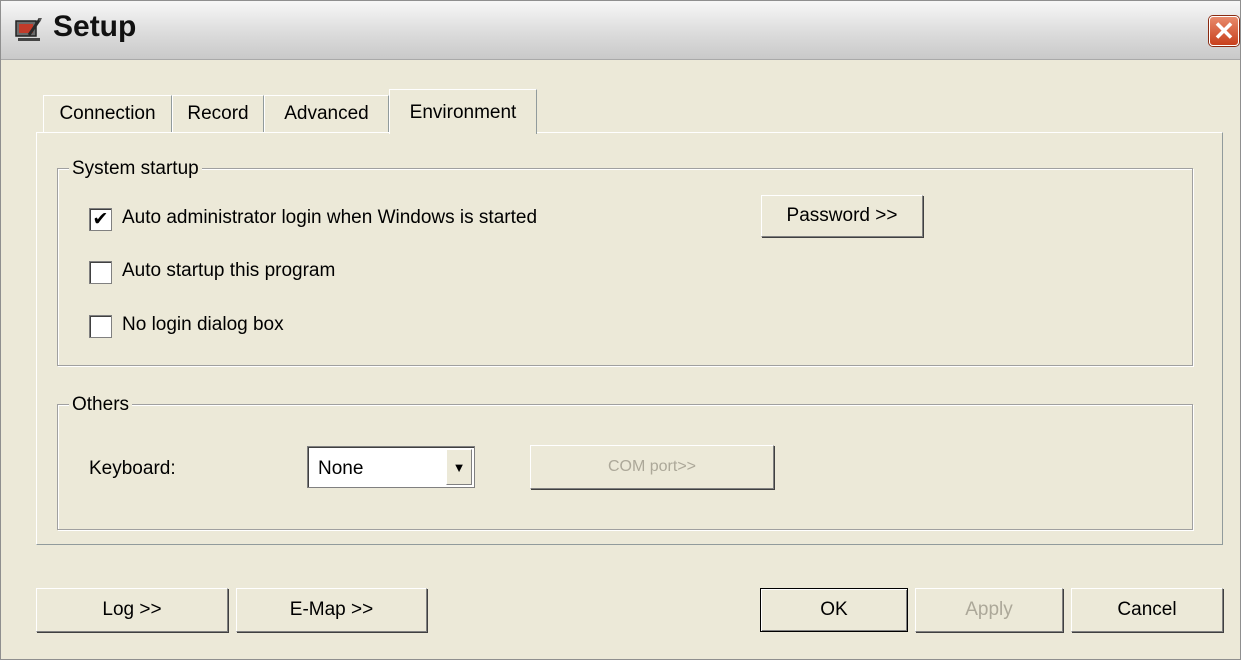 The height and width of the screenshot is (660, 1241). What do you see at coordinates (95, 26) in the screenshot?
I see `window-title: Setup` at bounding box center [95, 26].